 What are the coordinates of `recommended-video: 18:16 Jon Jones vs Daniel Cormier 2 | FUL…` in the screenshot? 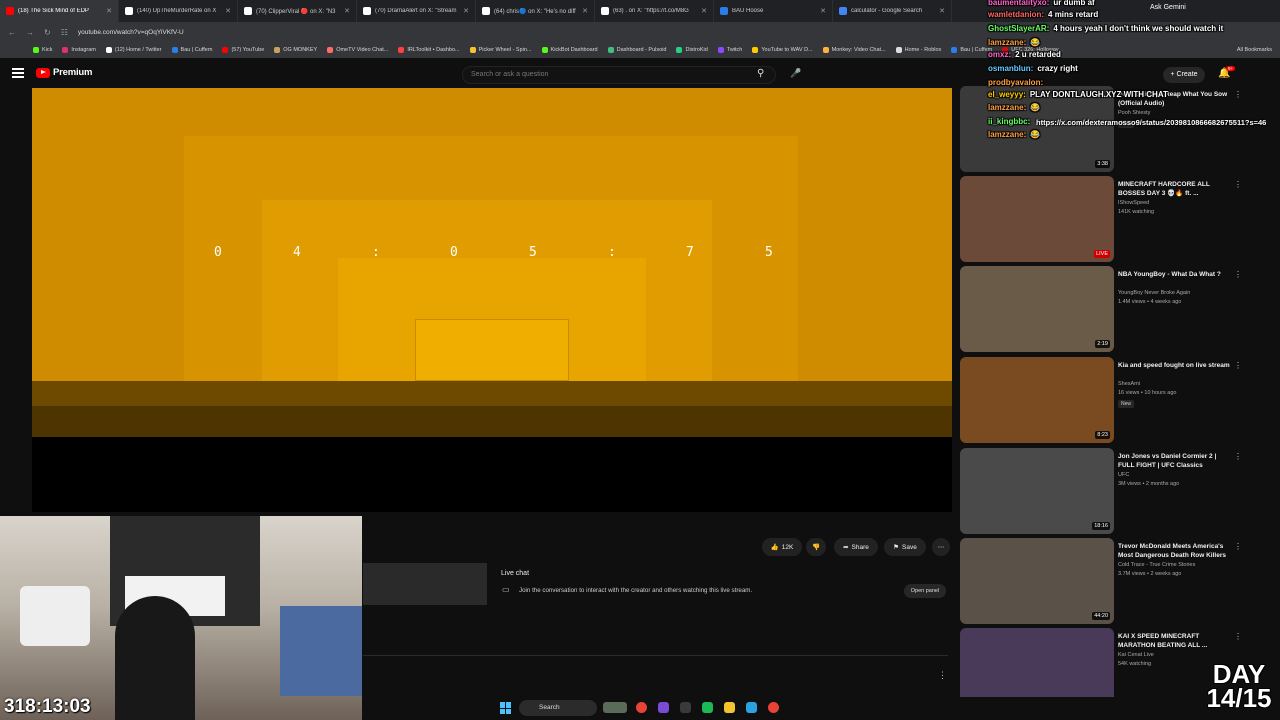 It's located at (1110, 491).